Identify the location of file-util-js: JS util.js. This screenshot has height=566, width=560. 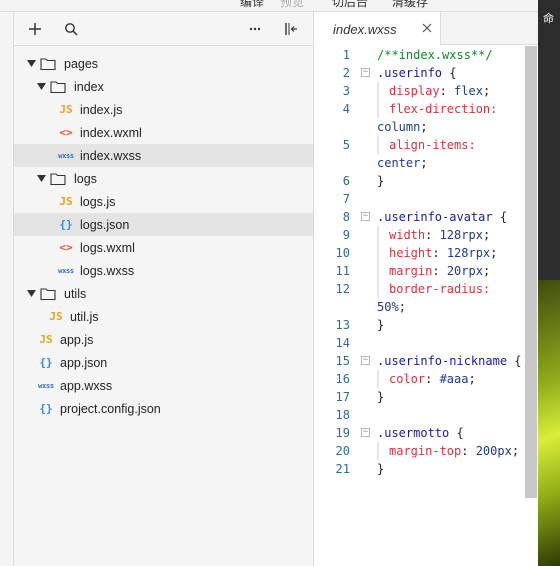
(163, 316).